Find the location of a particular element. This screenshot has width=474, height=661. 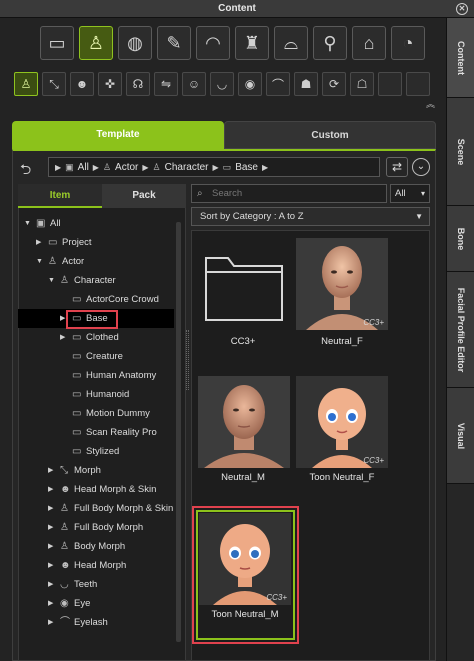

stage-icon: ⌂ is located at coordinates (369, 43).